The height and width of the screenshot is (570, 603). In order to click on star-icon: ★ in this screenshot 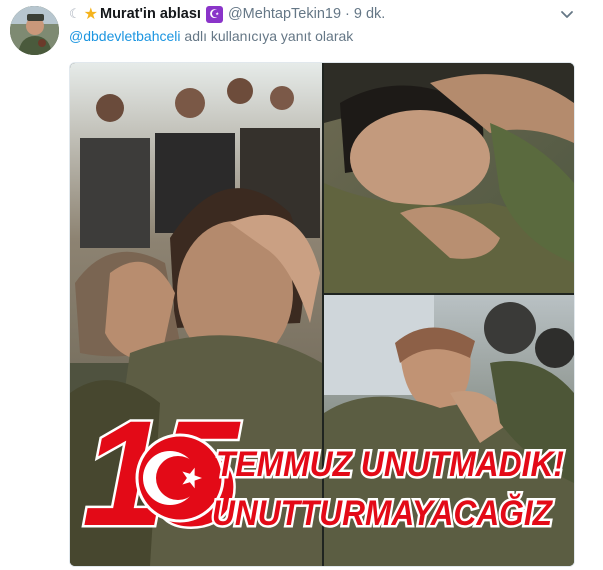, I will do `click(90, 14)`.